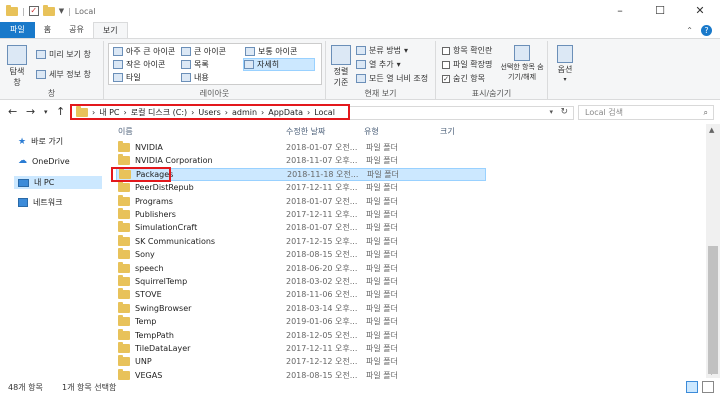  Describe the element at coordinates (186, 77) in the screenshot. I see `content-icon` at that location.